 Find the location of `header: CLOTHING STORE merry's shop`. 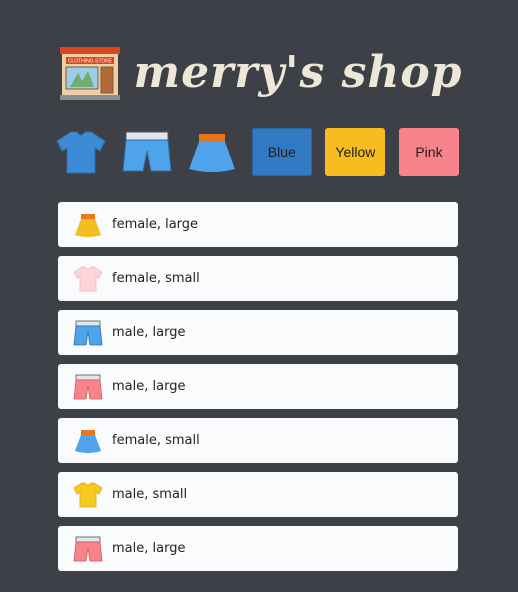

header: CLOTHING STORE merry's shop is located at coordinates (259, 73).